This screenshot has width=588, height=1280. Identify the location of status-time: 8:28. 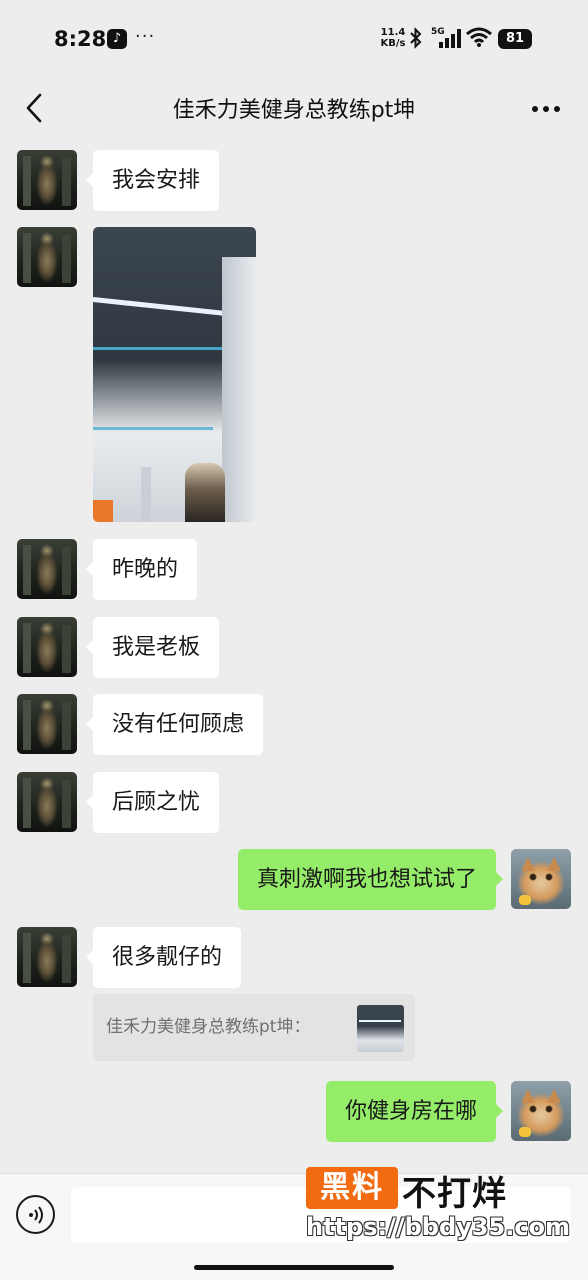
(80, 39).